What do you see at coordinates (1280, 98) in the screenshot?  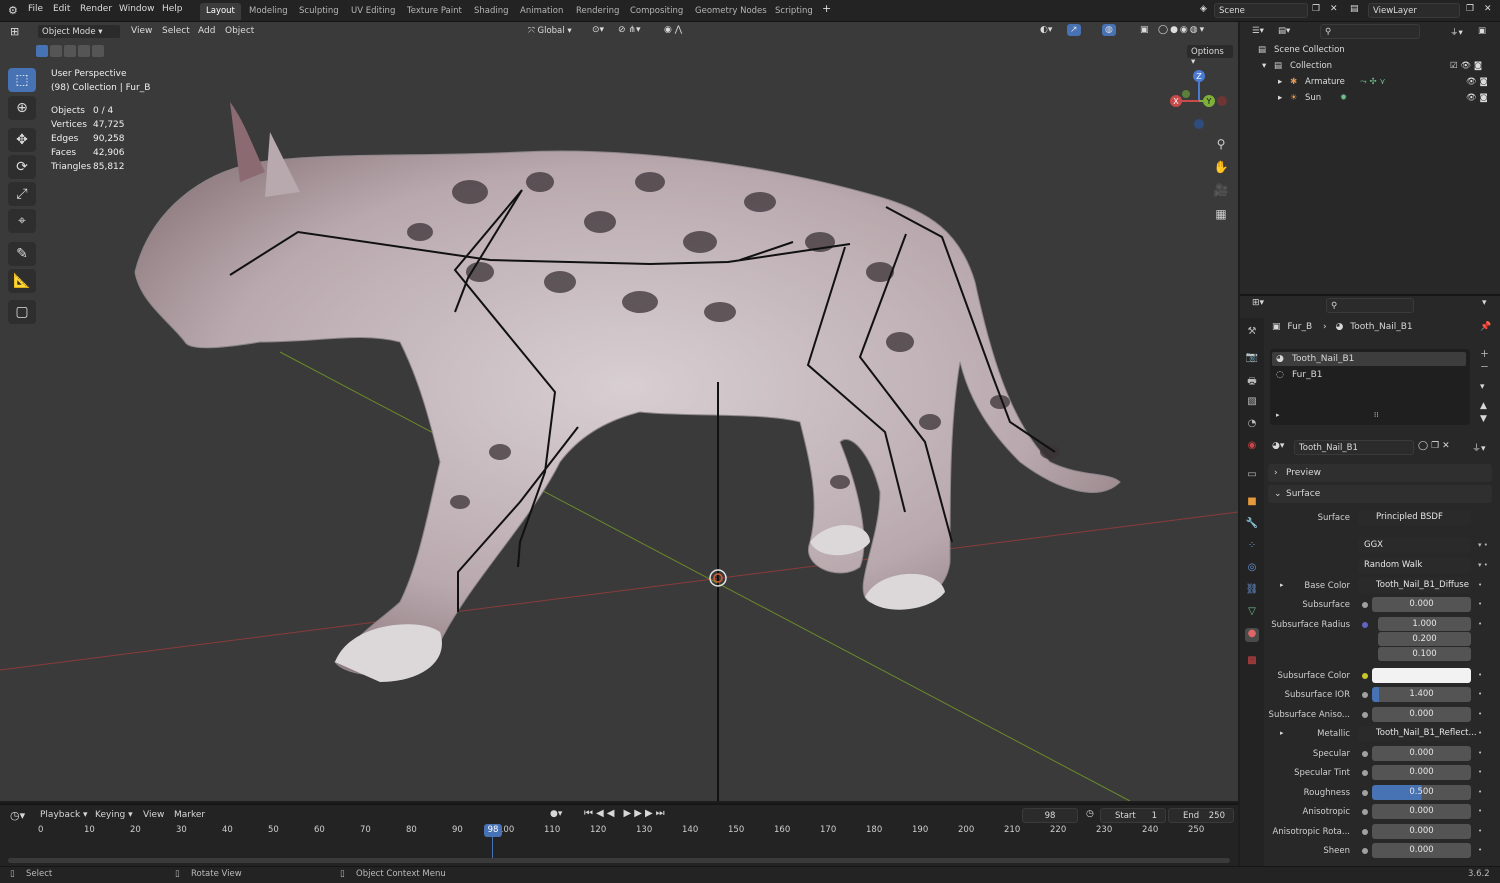 I see `sun-expand-icon: ▸` at bounding box center [1280, 98].